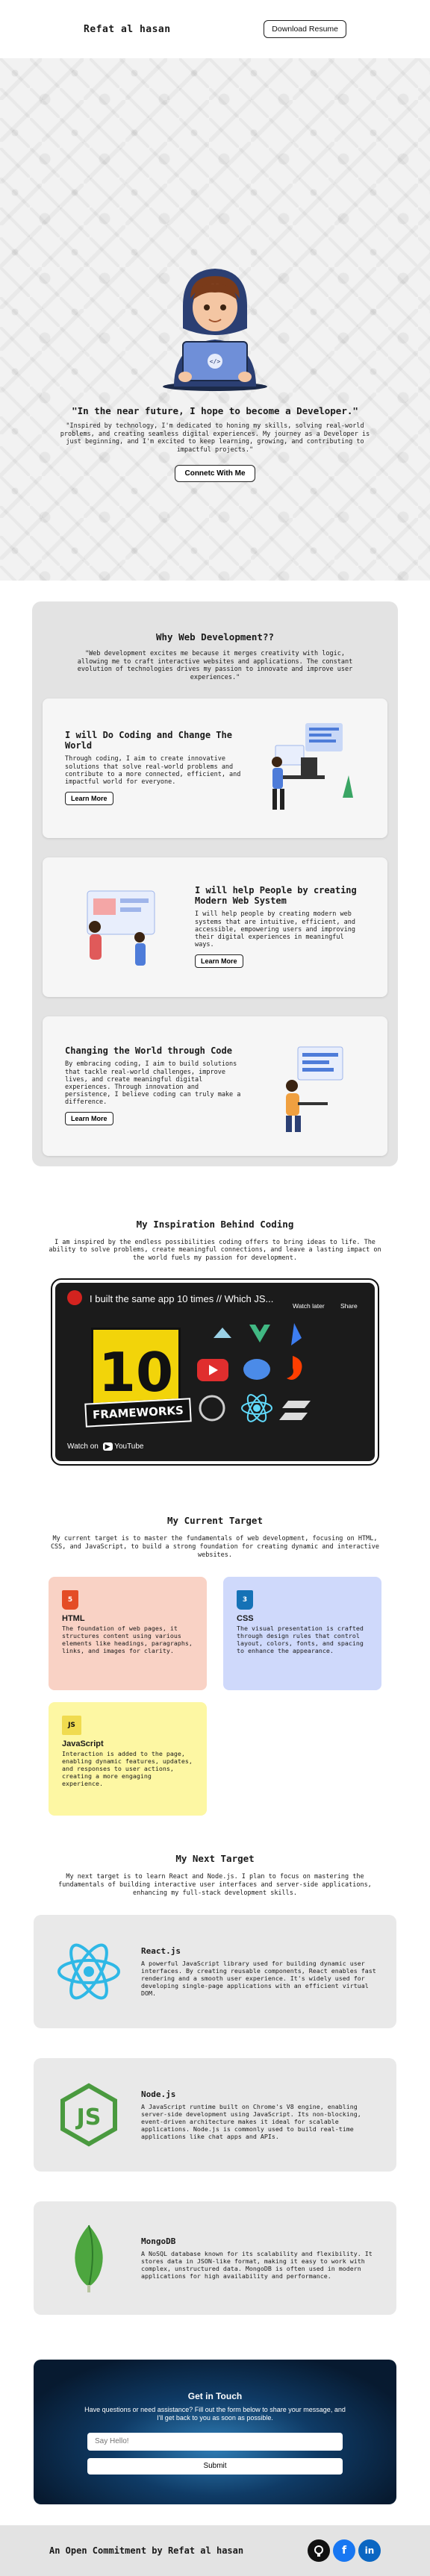 Image resolution: width=430 pixels, height=2576 pixels. What do you see at coordinates (89, 1971) in the screenshot?
I see `react-icon` at bounding box center [89, 1971].